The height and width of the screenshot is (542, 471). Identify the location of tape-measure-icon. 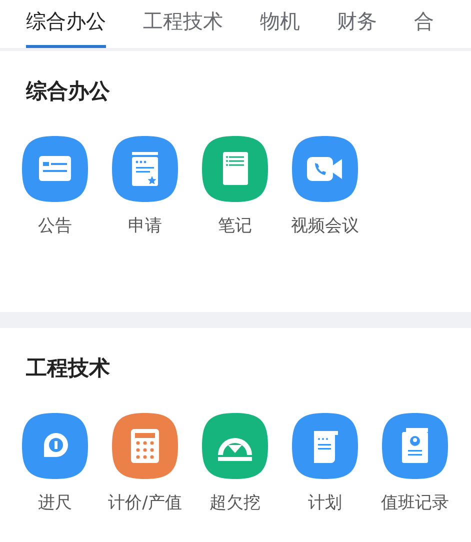
(55, 446).